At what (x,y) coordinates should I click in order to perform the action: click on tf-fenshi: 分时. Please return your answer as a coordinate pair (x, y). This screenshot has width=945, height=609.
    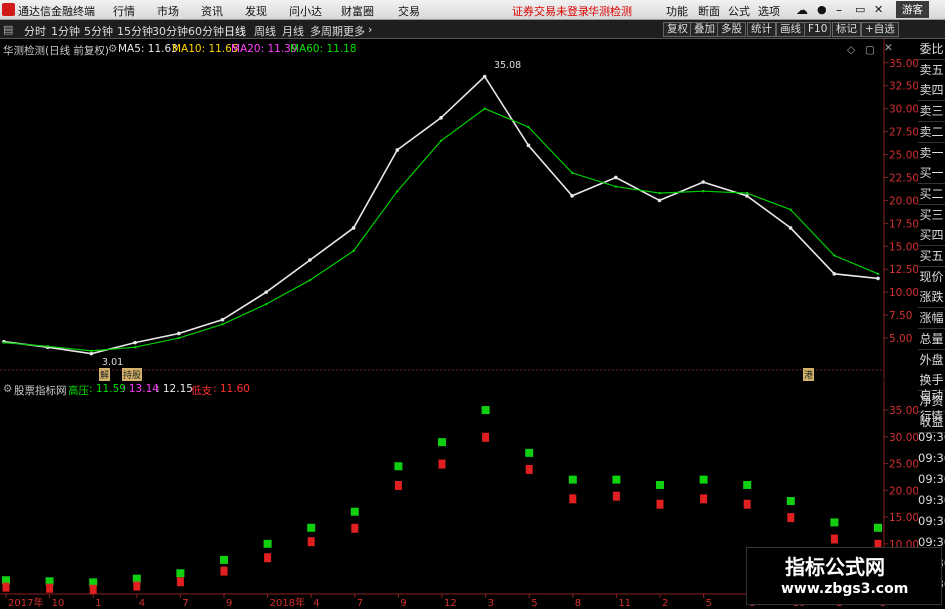
    Looking at the image, I should click on (35, 31).